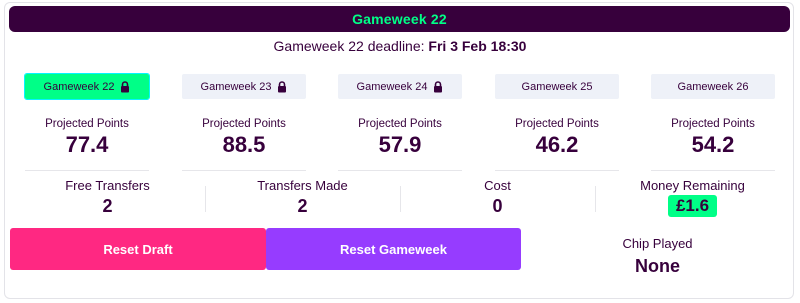  What do you see at coordinates (692, 206) in the screenshot?
I see `money-remaining-badge: £1.6` at bounding box center [692, 206].